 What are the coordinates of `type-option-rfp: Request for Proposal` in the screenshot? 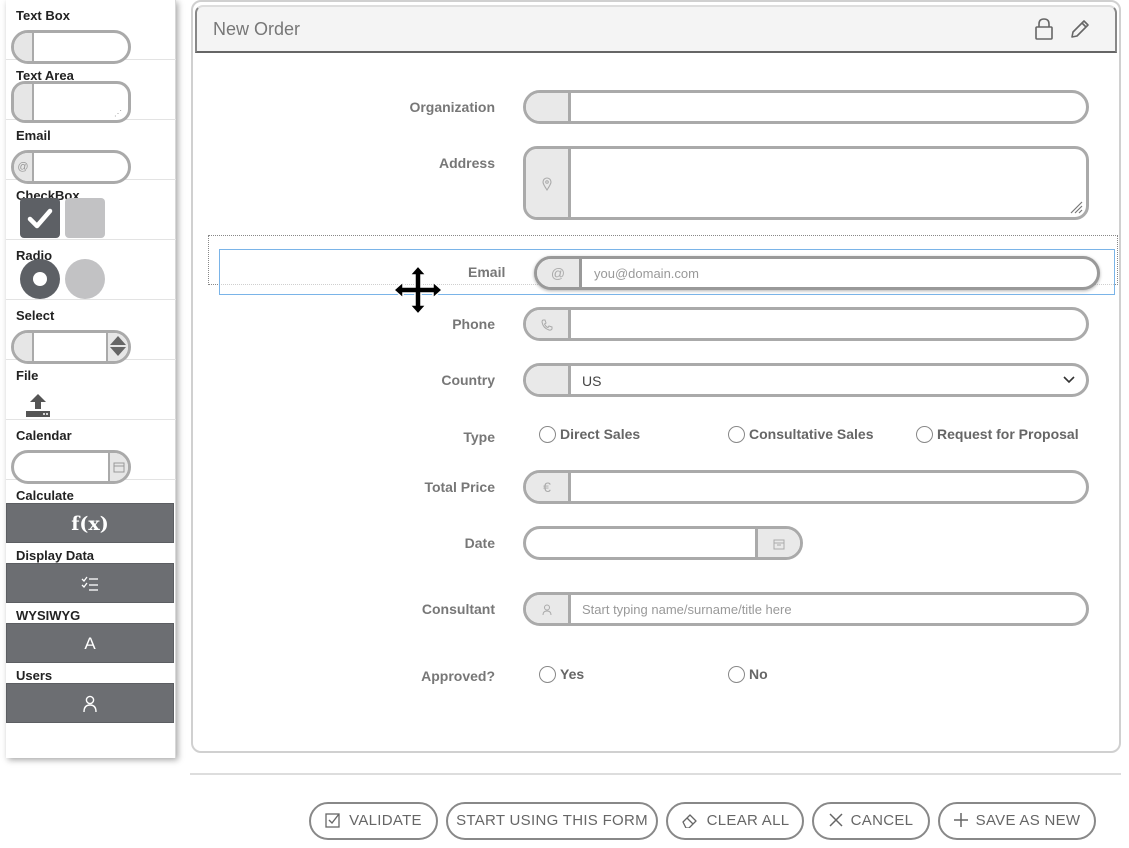 It's located at (997, 434).